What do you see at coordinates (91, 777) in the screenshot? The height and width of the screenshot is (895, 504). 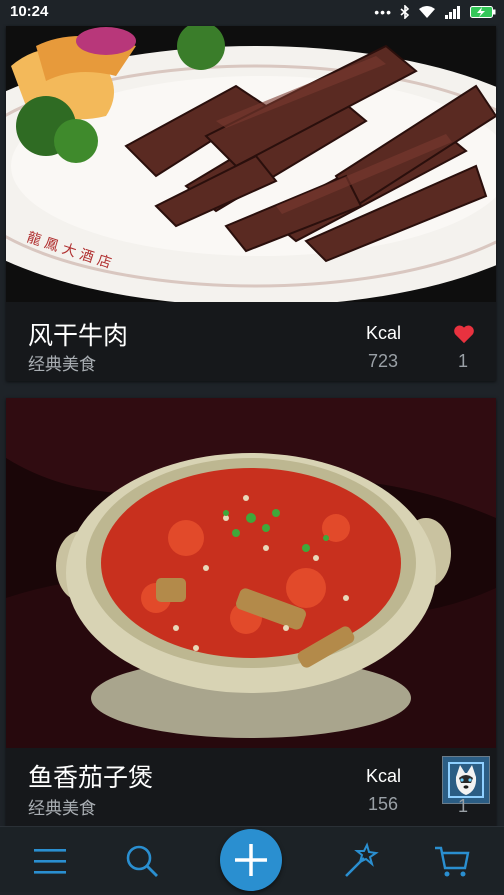 I see `recipe-title: 鱼香茄子煲` at bounding box center [91, 777].